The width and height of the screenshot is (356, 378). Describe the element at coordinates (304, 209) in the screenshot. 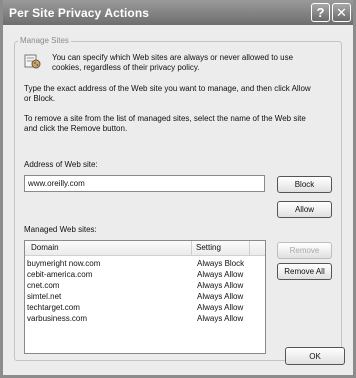

I see `allow-button: Allow` at that location.